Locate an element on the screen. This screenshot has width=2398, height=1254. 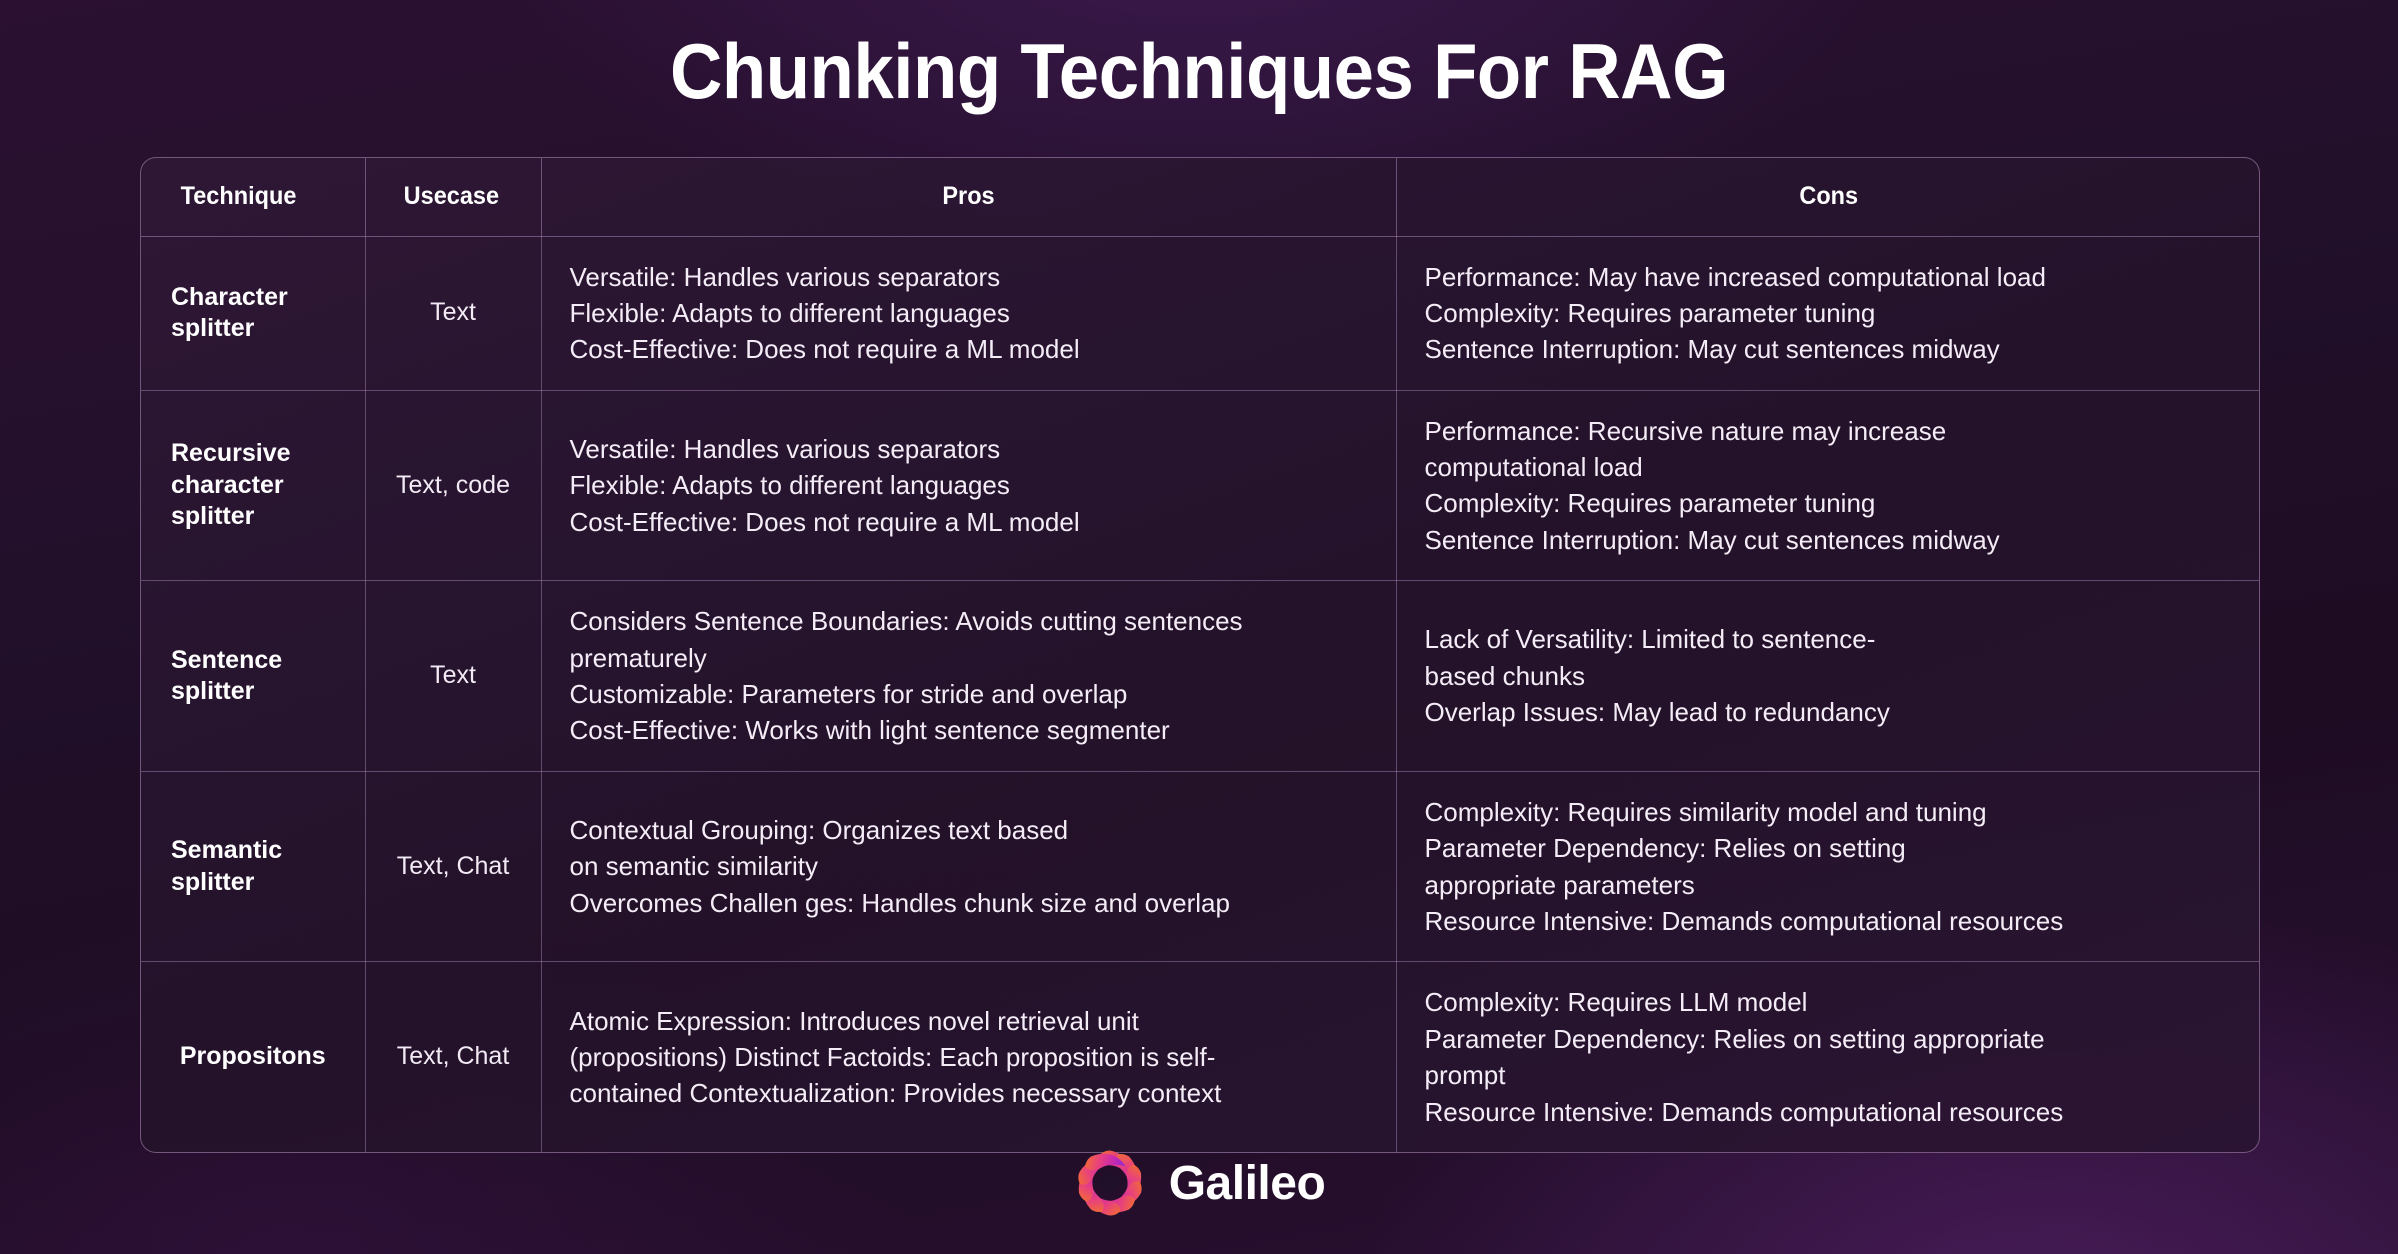
table-head: Technique Usecase Pros Cons is located at coordinates (1200, 197).